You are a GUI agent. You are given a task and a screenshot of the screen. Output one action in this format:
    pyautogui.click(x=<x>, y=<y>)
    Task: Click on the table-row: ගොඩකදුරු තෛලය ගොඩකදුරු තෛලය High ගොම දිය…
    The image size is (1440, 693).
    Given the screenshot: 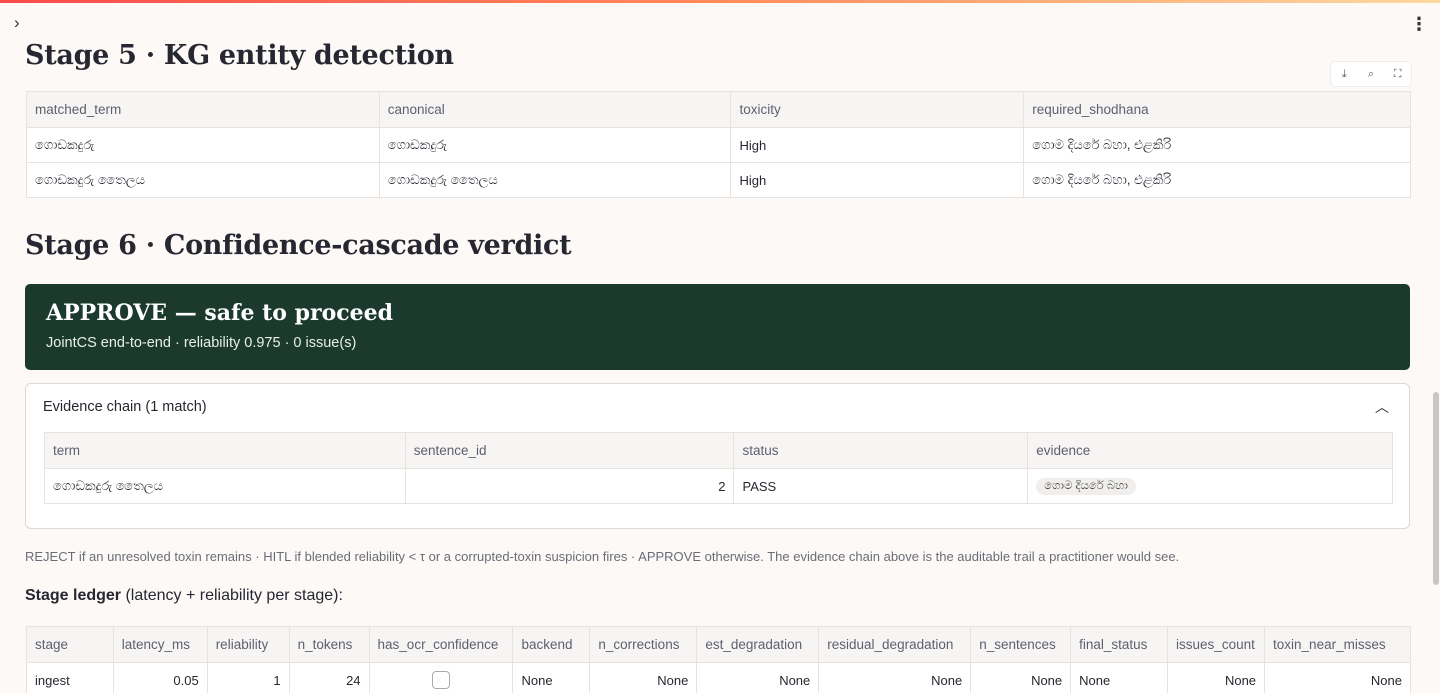 What is the action you would take?
    pyautogui.click(x=718, y=180)
    